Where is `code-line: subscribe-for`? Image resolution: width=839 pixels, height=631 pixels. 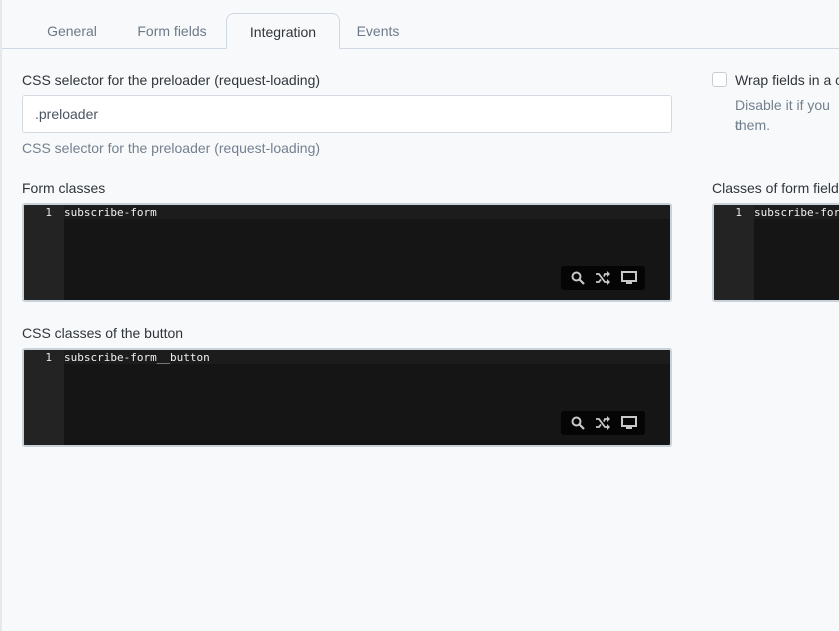 code-line: subscribe-for is located at coordinates (796, 212).